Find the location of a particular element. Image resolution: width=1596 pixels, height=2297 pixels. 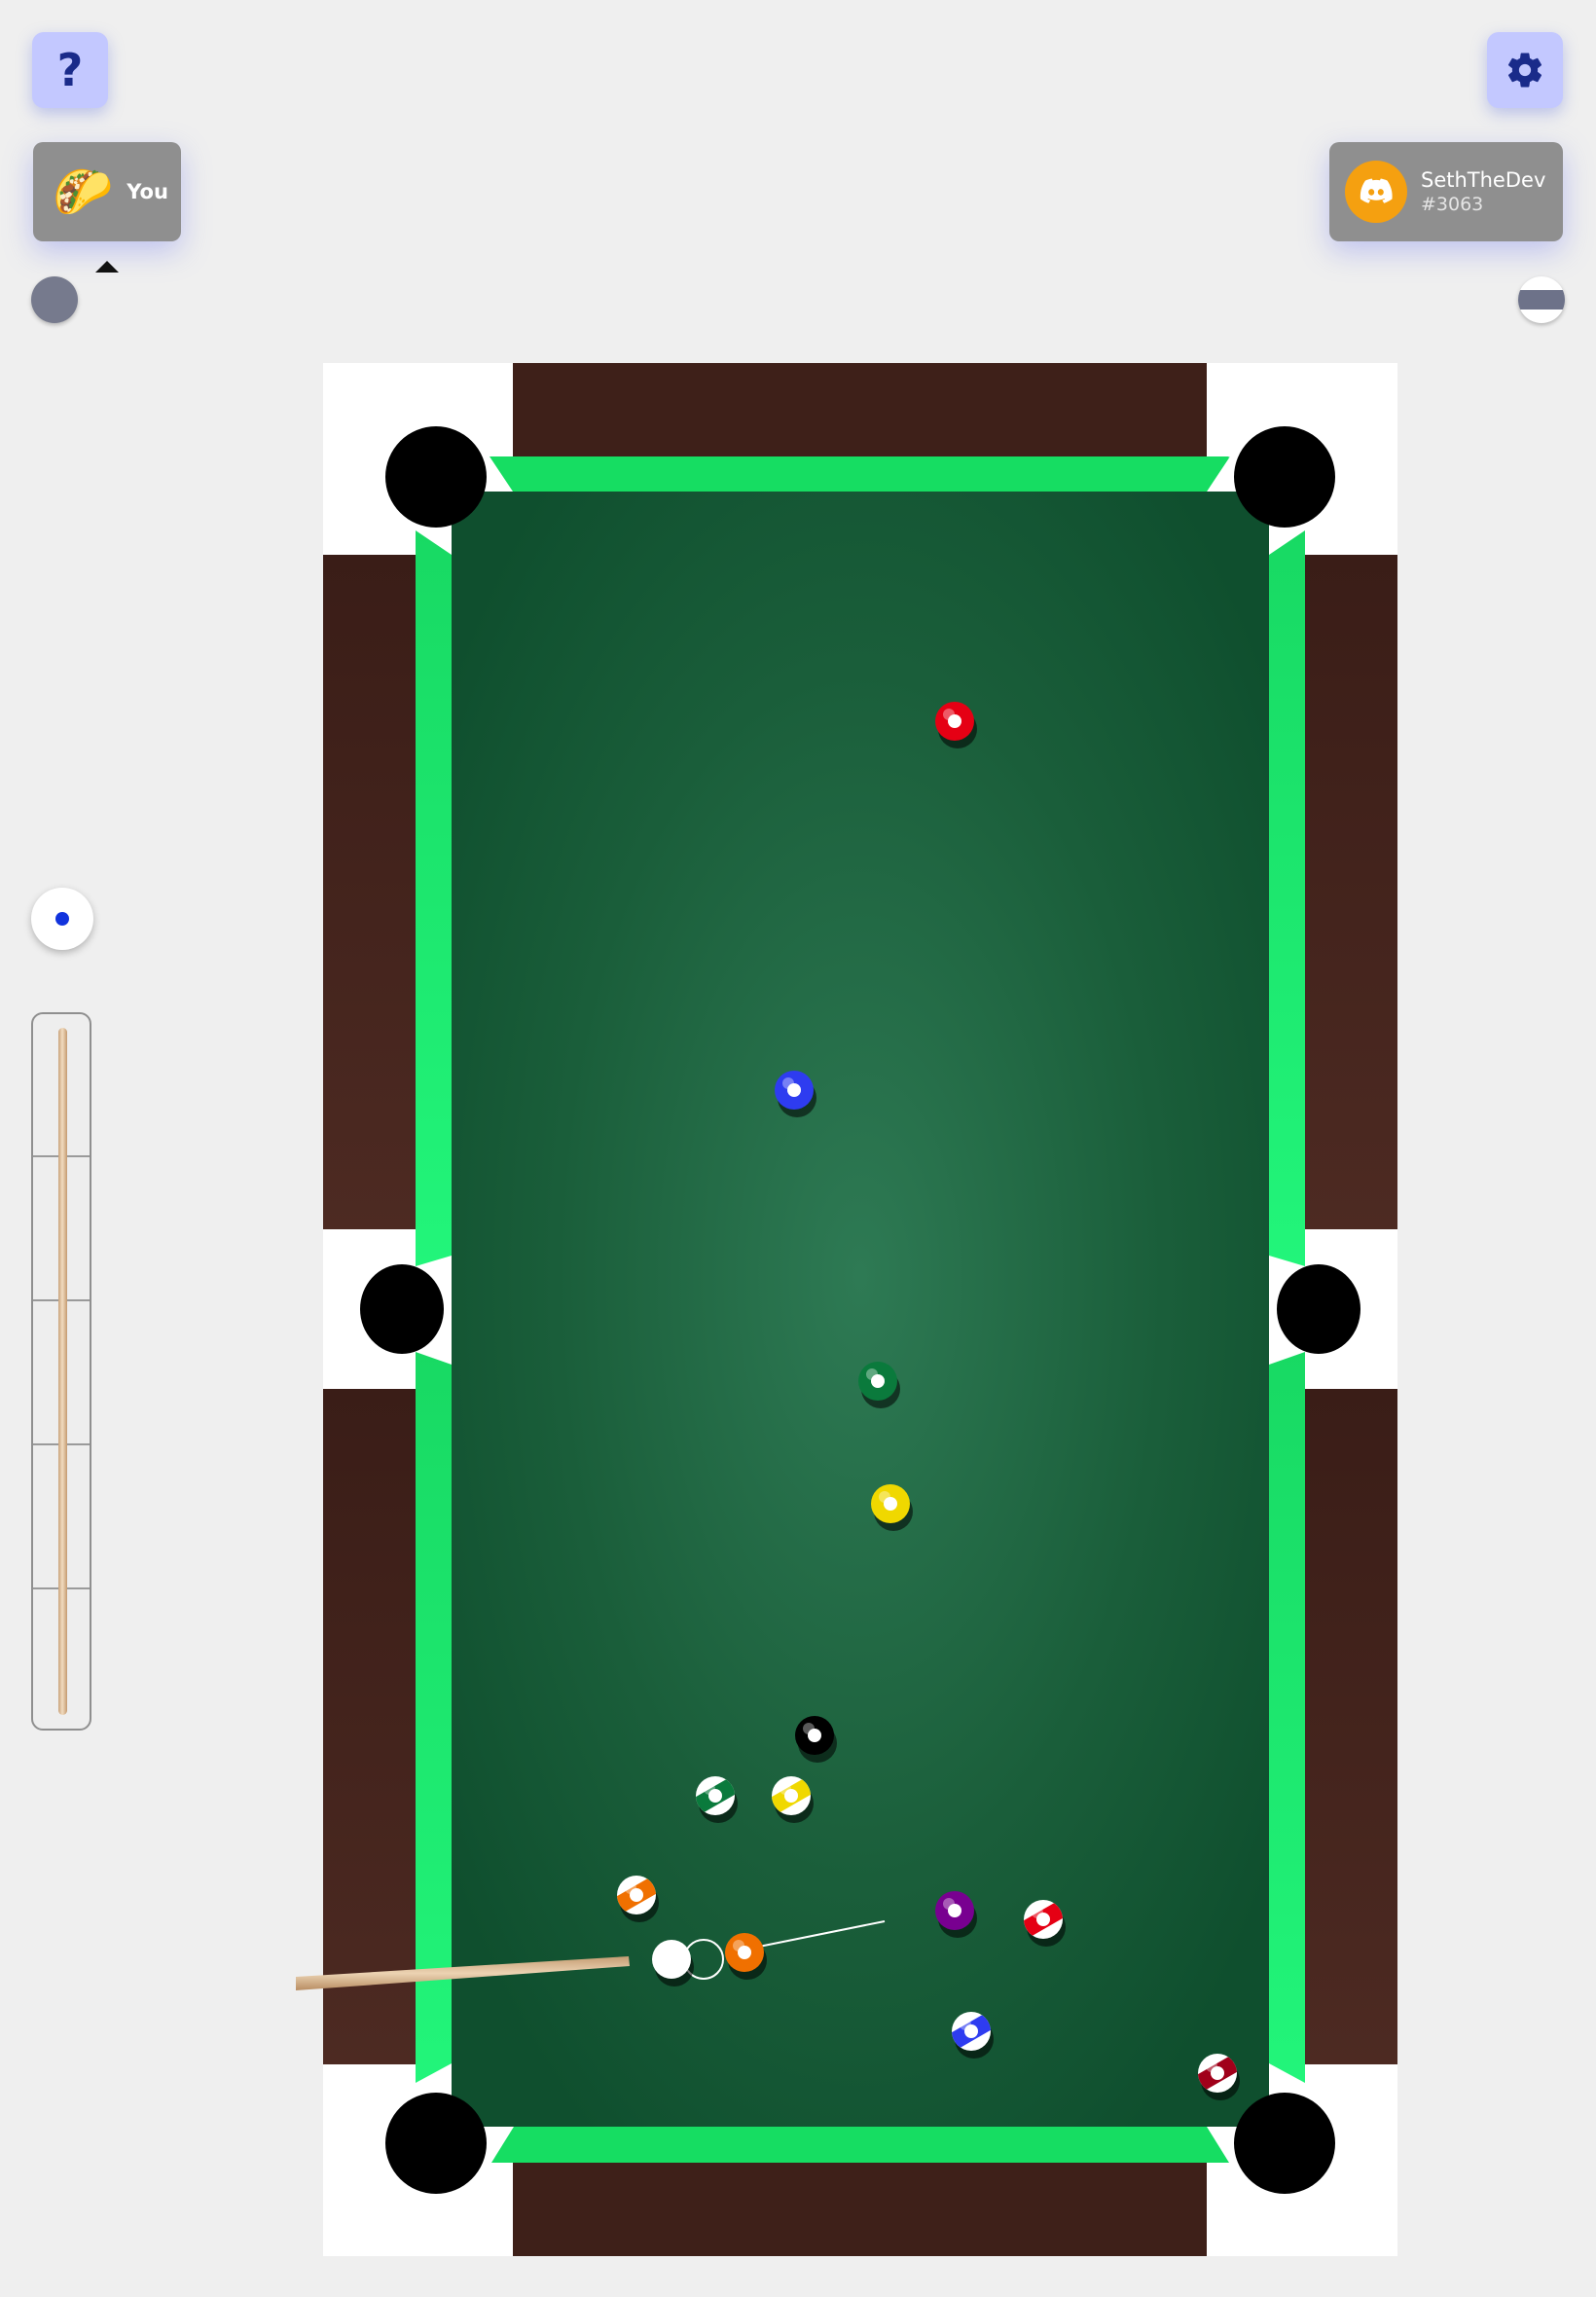

rail-top is located at coordinates (860, 409).